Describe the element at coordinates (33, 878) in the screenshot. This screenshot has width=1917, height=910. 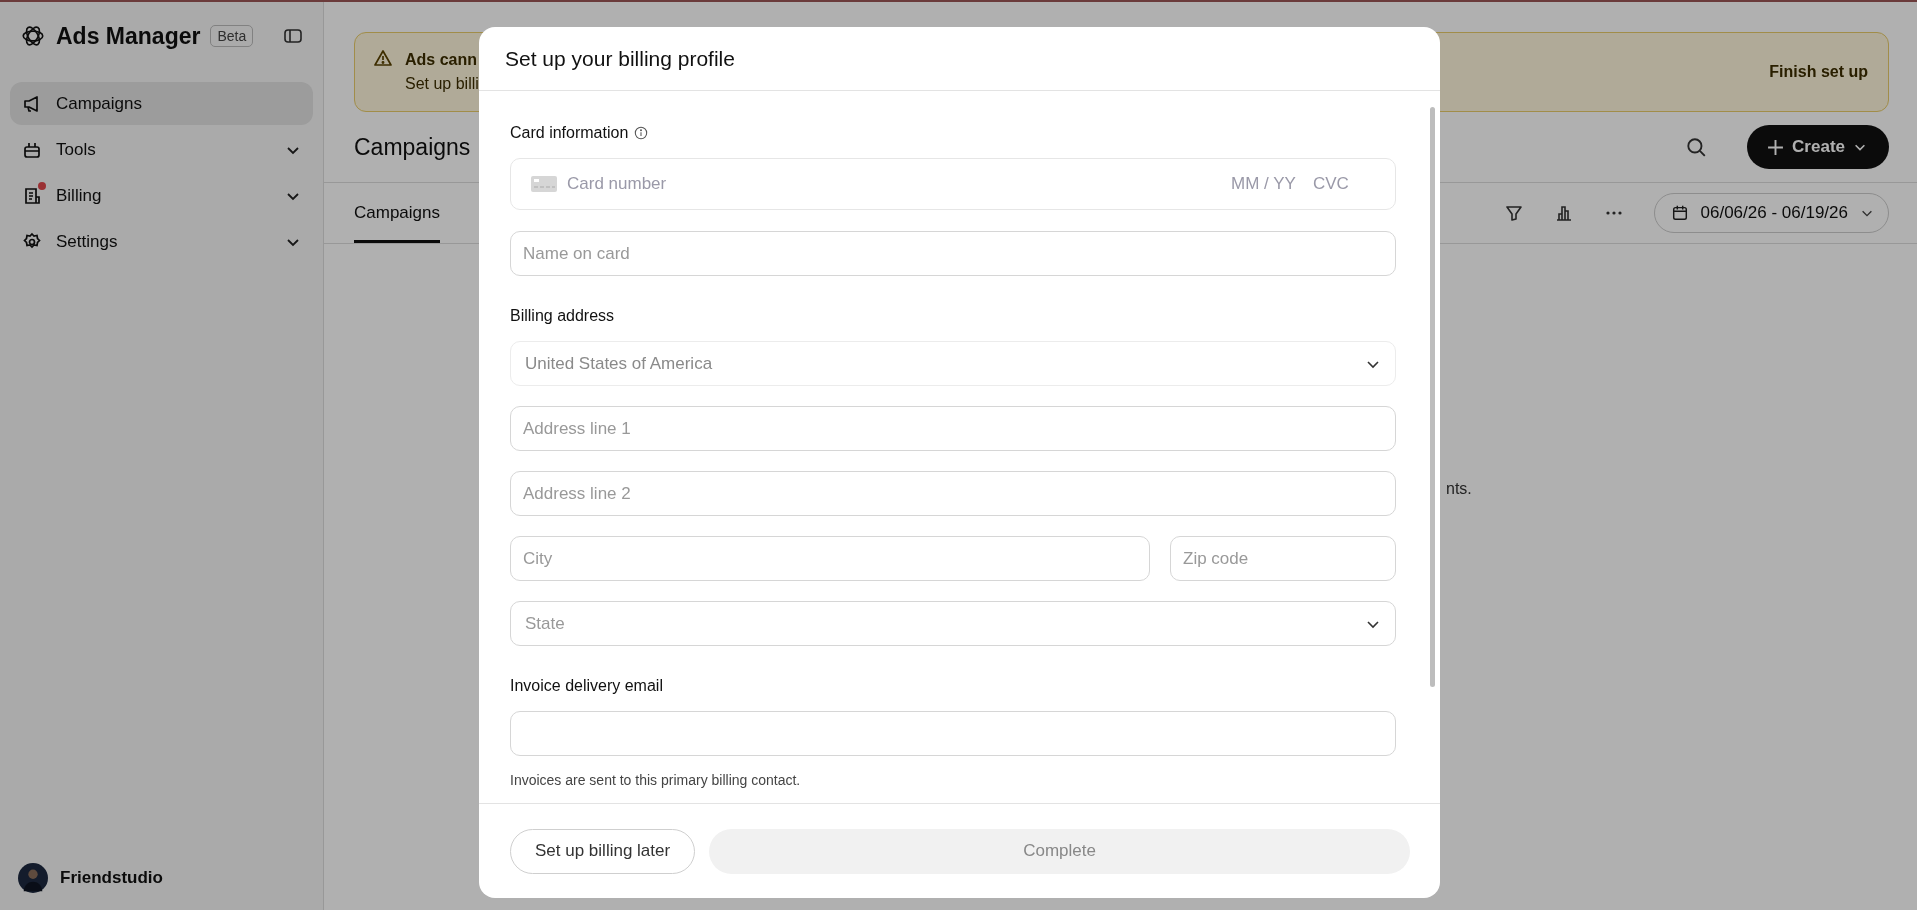
I see `avatar` at that location.